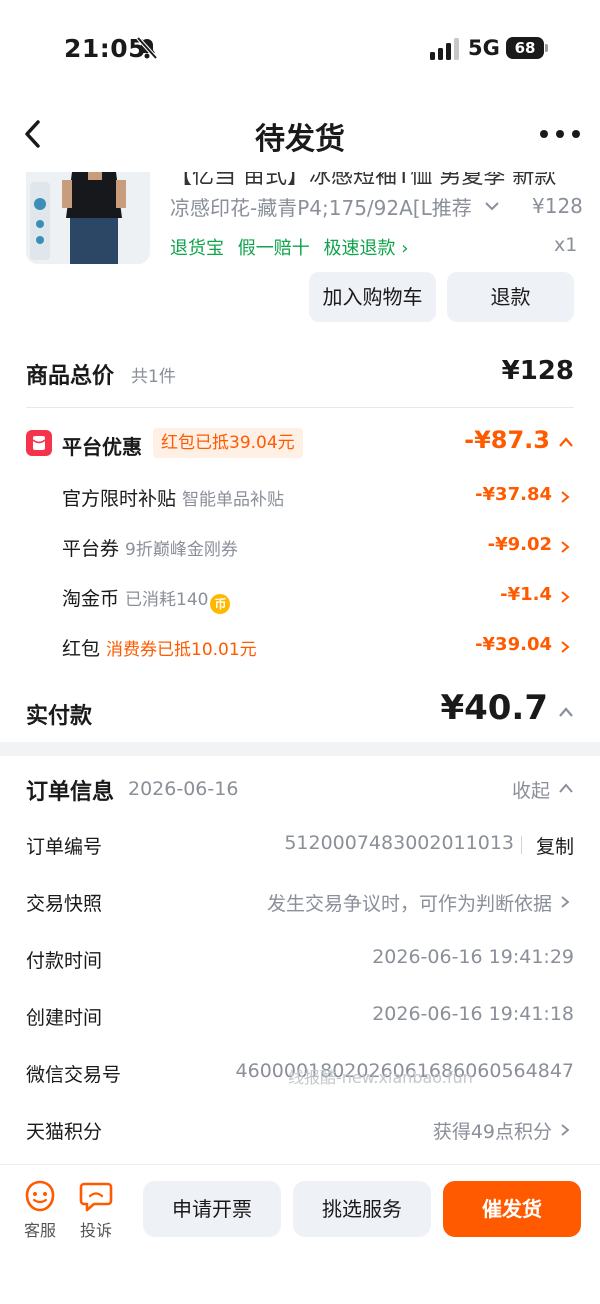 This screenshot has width=600, height=1304. What do you see at coordinates (510, 297) in the screenshot?
I see `refund-button: 退款` at bounding box center [510, 297].